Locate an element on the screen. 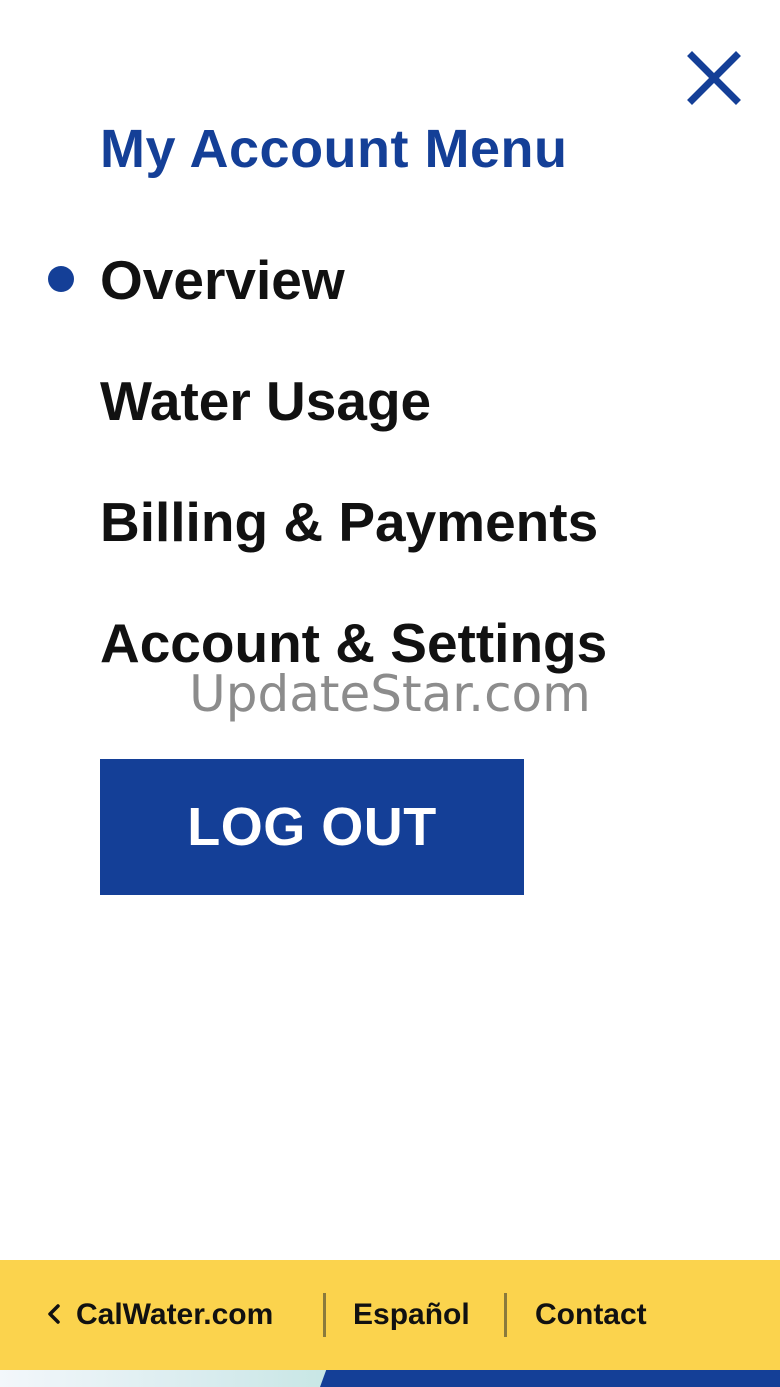 The width and height of the screenshot is (780, 1387). footer-link-label: CalWater.com is located at coordinates (175, 1314).